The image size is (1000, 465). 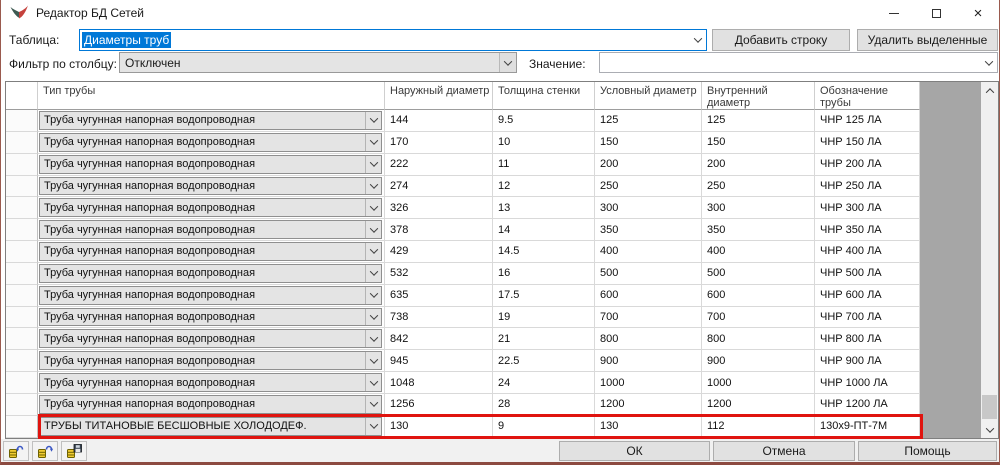 I want to click on cell-designation: ЧНР 600 ЛА, so click(x=867, y=295).